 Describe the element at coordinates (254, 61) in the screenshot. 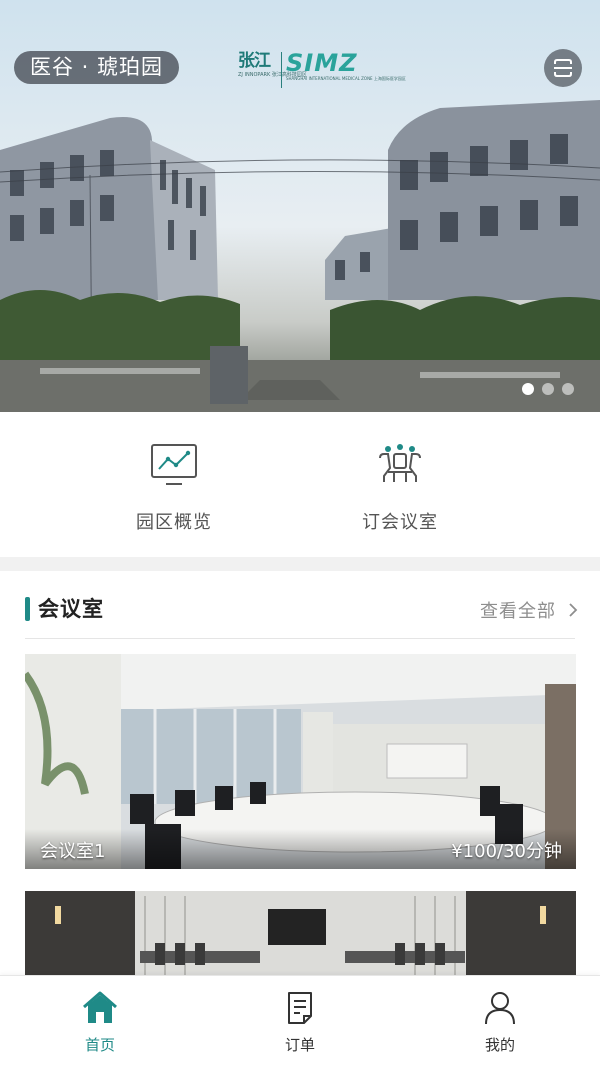

I see `logo-cn-text: 张江` at that location.